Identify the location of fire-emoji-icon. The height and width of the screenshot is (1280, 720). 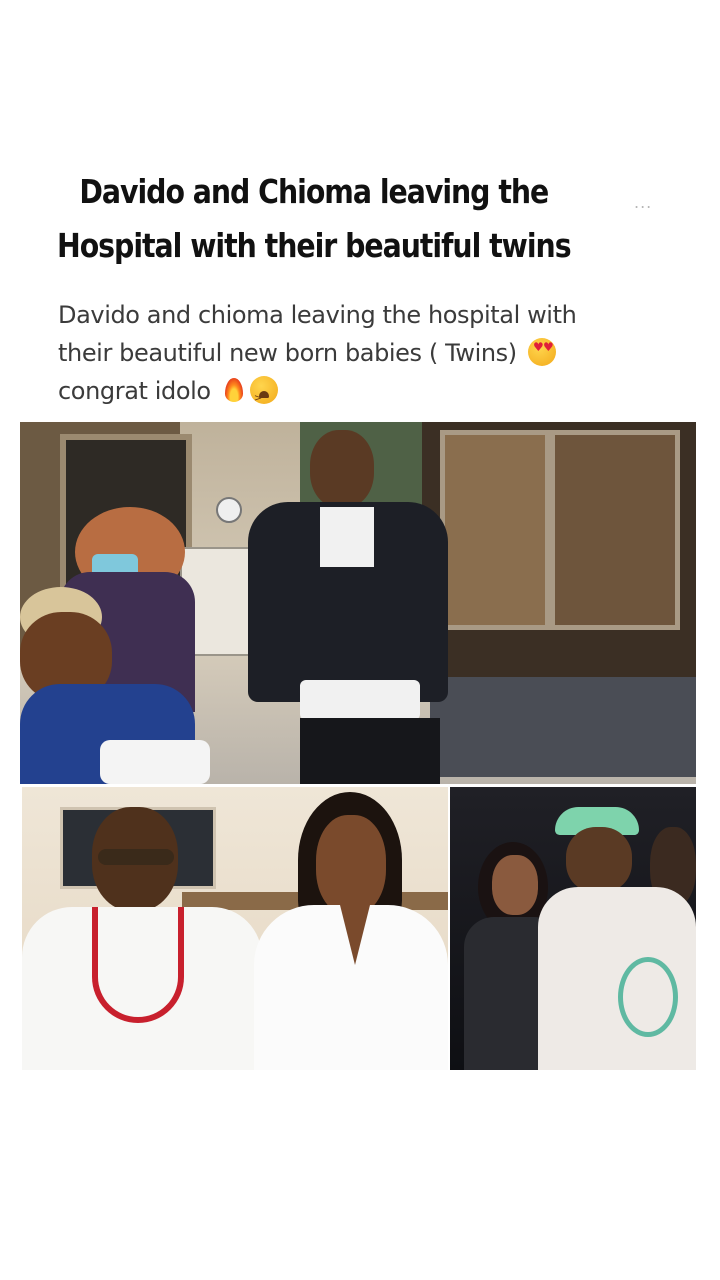
(234, 390).